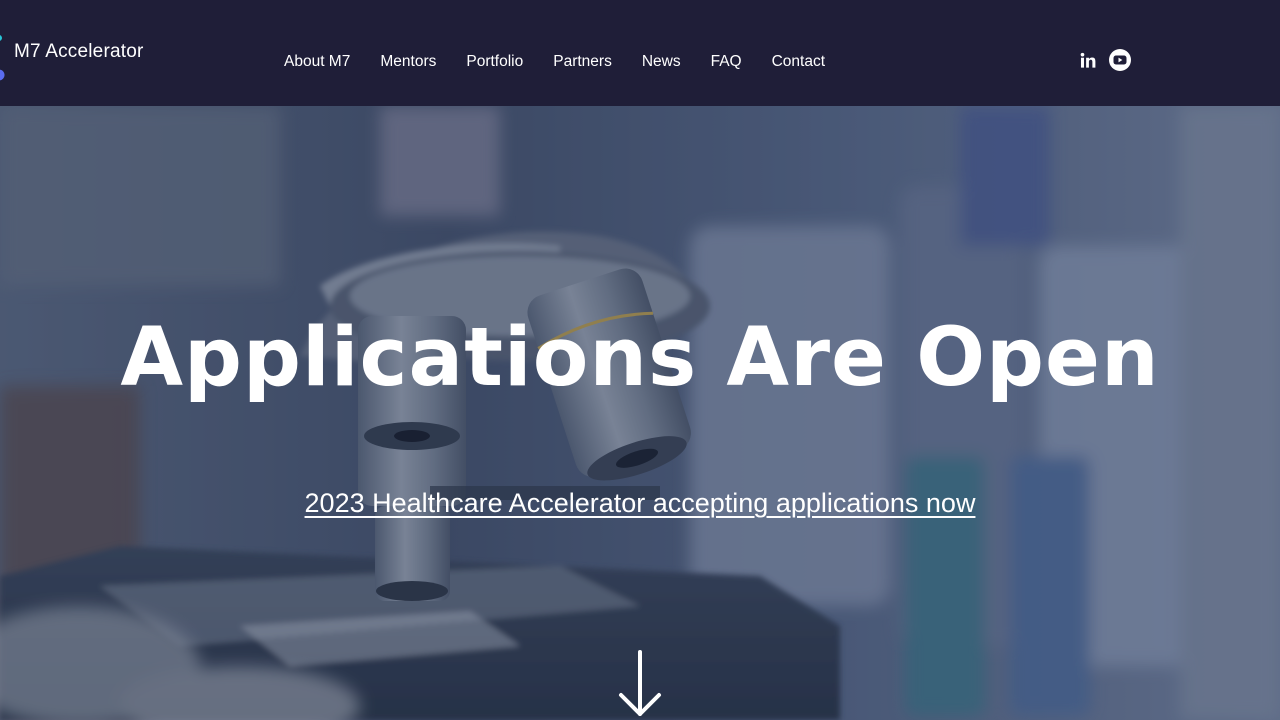  What do you see at coordinates (661, 62) in the screenshot?
I see `nav-item-news: News` at bounding box center [661, 62].